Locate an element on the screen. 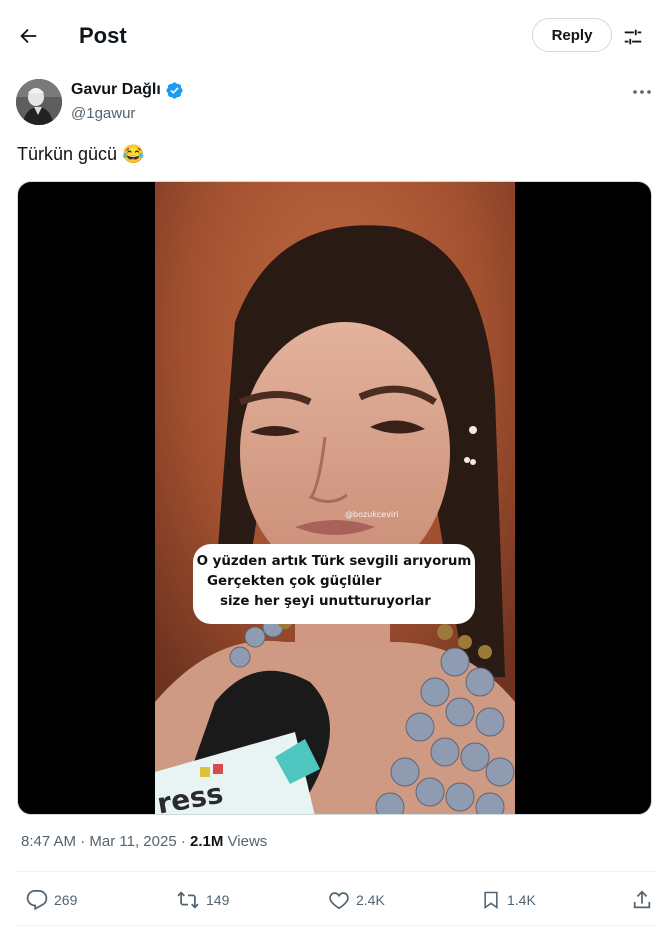 The image size is (672, 950). top-bar: Post Reply is located at coordinates (336, 36).